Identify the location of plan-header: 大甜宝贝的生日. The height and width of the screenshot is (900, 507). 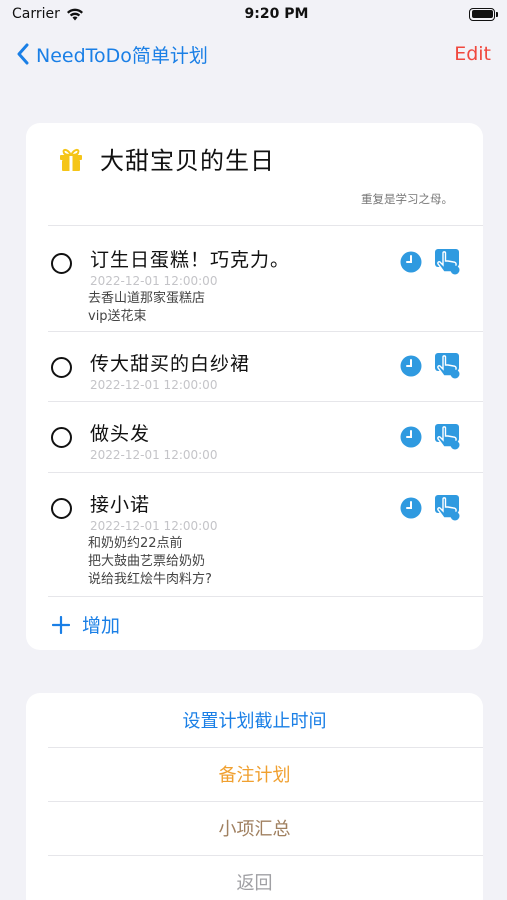
(166, 158).